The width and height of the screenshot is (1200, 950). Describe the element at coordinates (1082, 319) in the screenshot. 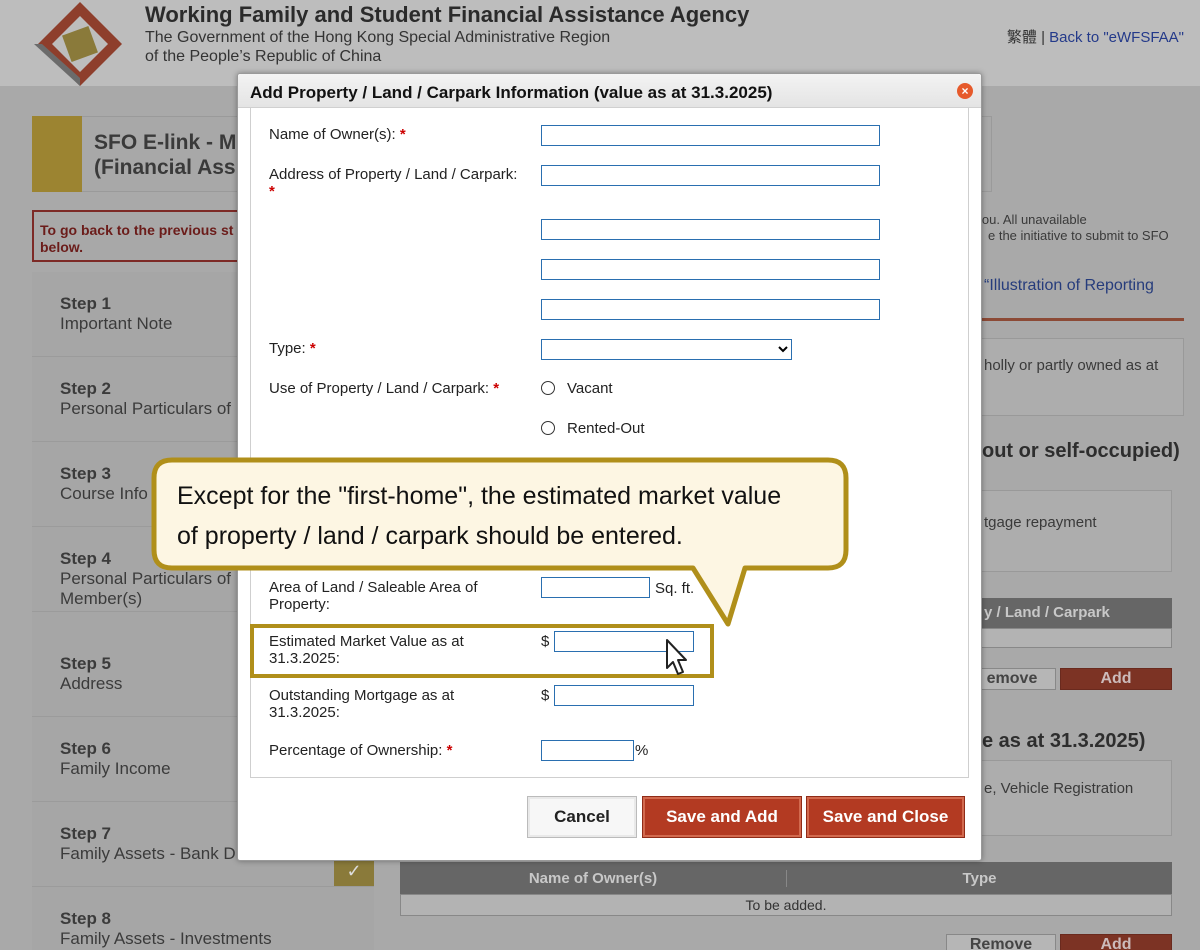

I see `section-divider` at that location.